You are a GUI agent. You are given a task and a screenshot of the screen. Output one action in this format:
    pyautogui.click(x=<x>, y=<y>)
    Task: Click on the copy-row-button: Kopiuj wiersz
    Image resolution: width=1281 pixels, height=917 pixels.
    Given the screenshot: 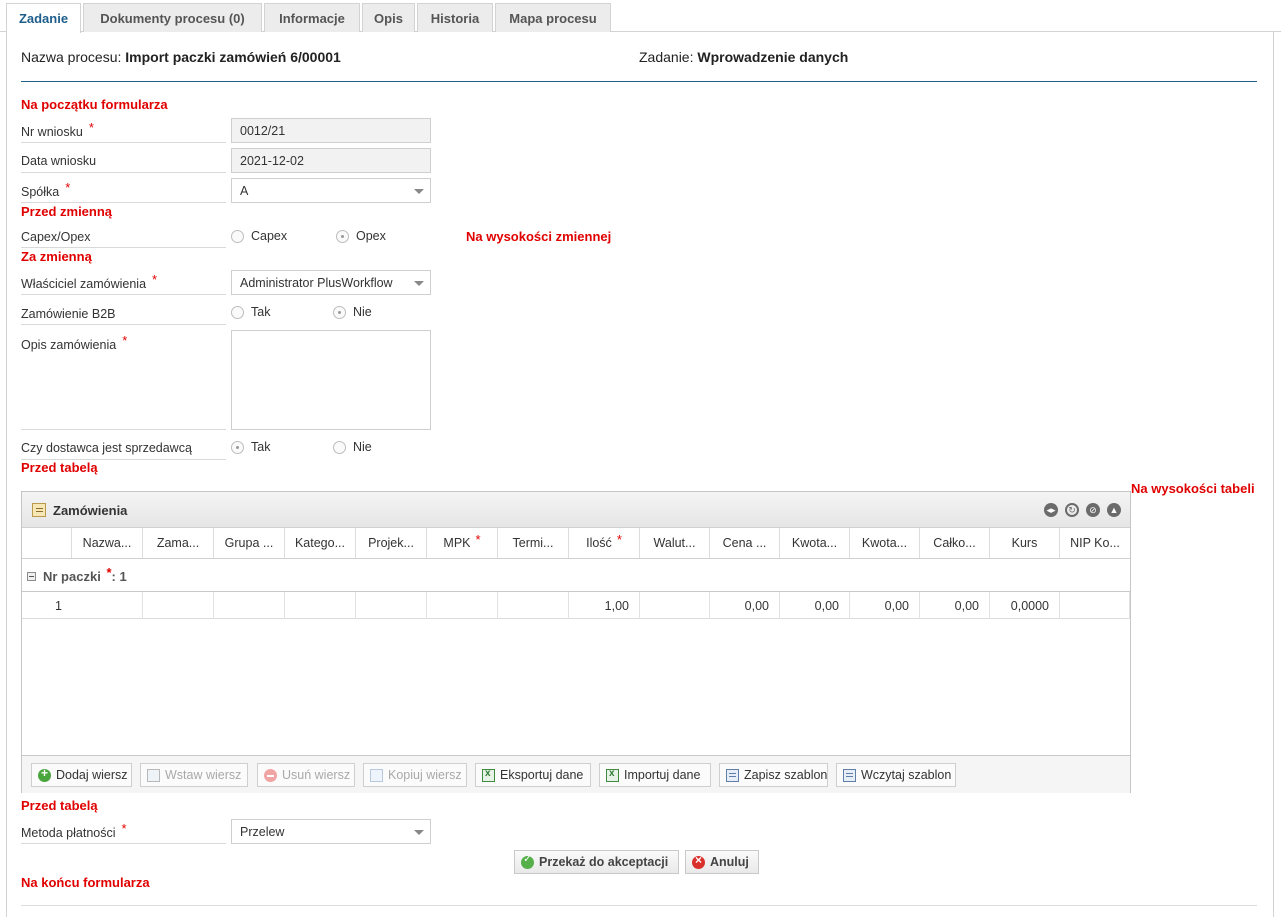 What is the action you would take?
    pyautogui.click(x=415, y=775)
    